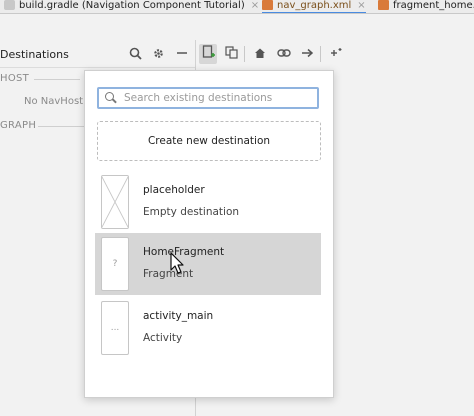  I want to click on arrow-right-icon, so click(307, 54).